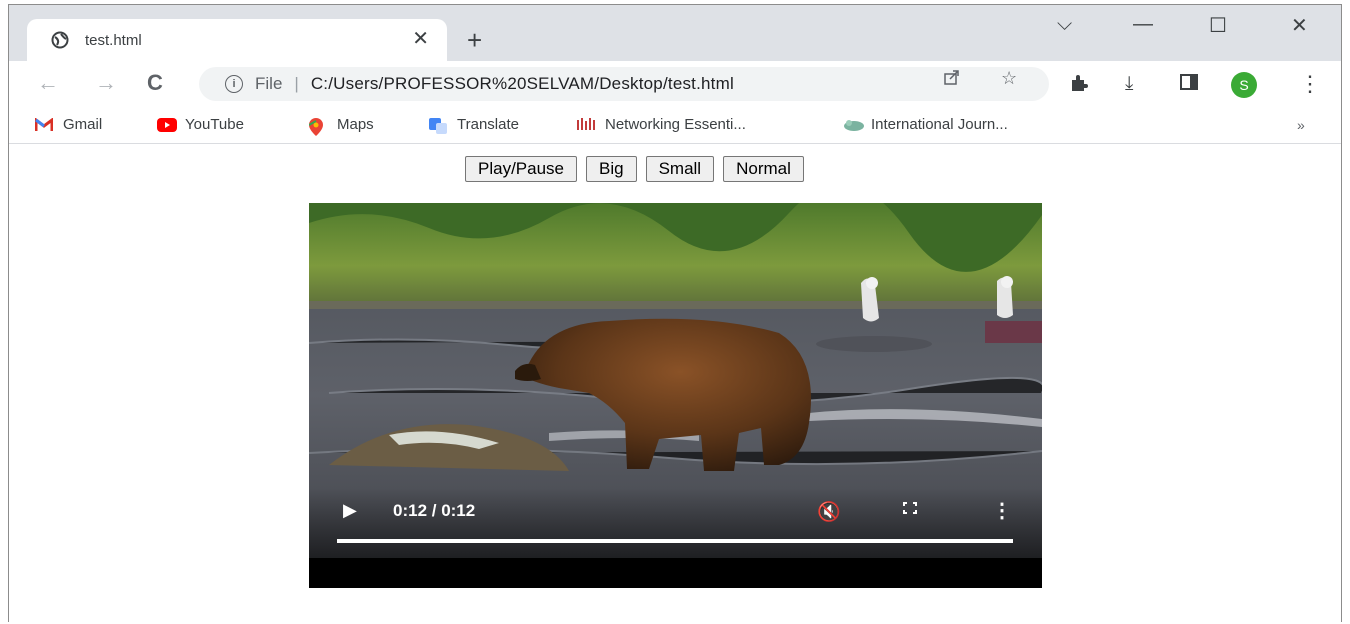  What do you see at coordinates (763, 169) in the screenshot?
I see `normal-button: Normal` at bounding box center [763, 169].